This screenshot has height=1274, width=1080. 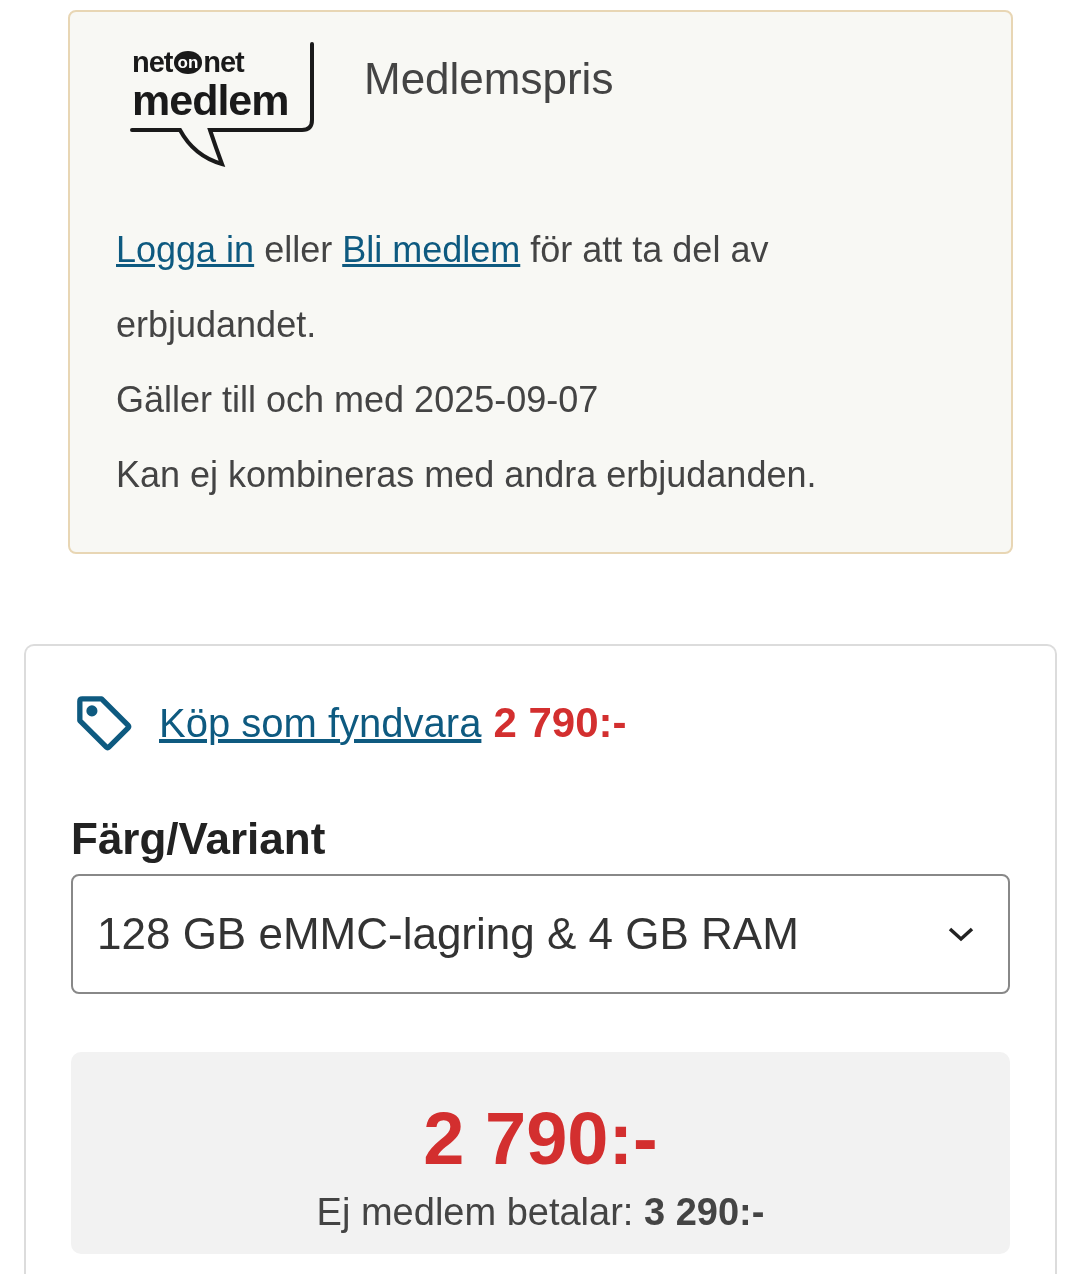 I want to click on logo-brand: net on net, so click(x=189, y=62).